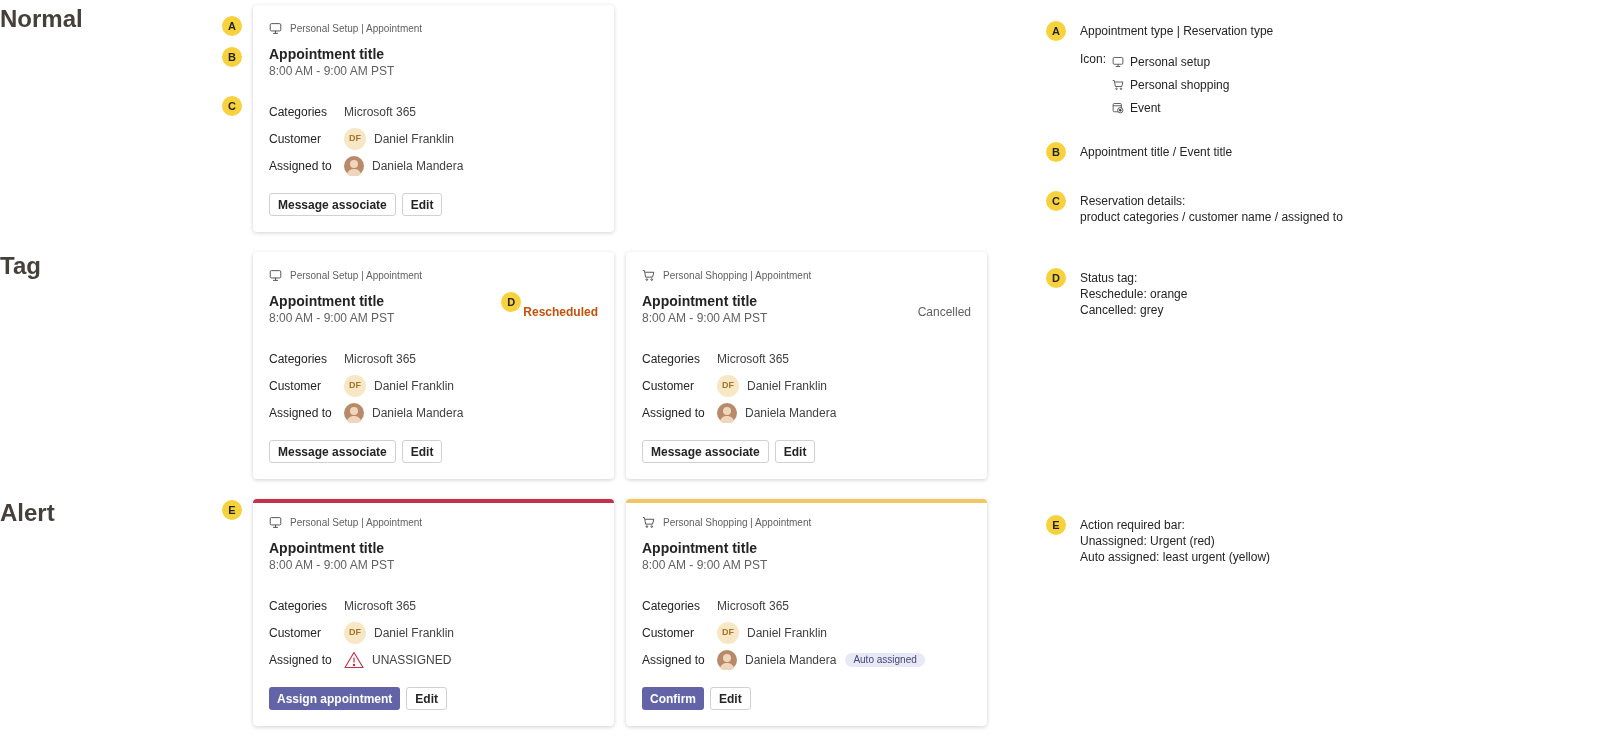 The image size is (1600, 745). Describe the element at coordinates (1133, 201) in the screenshot. I see `annotation-text: Reservation details:` at that location.